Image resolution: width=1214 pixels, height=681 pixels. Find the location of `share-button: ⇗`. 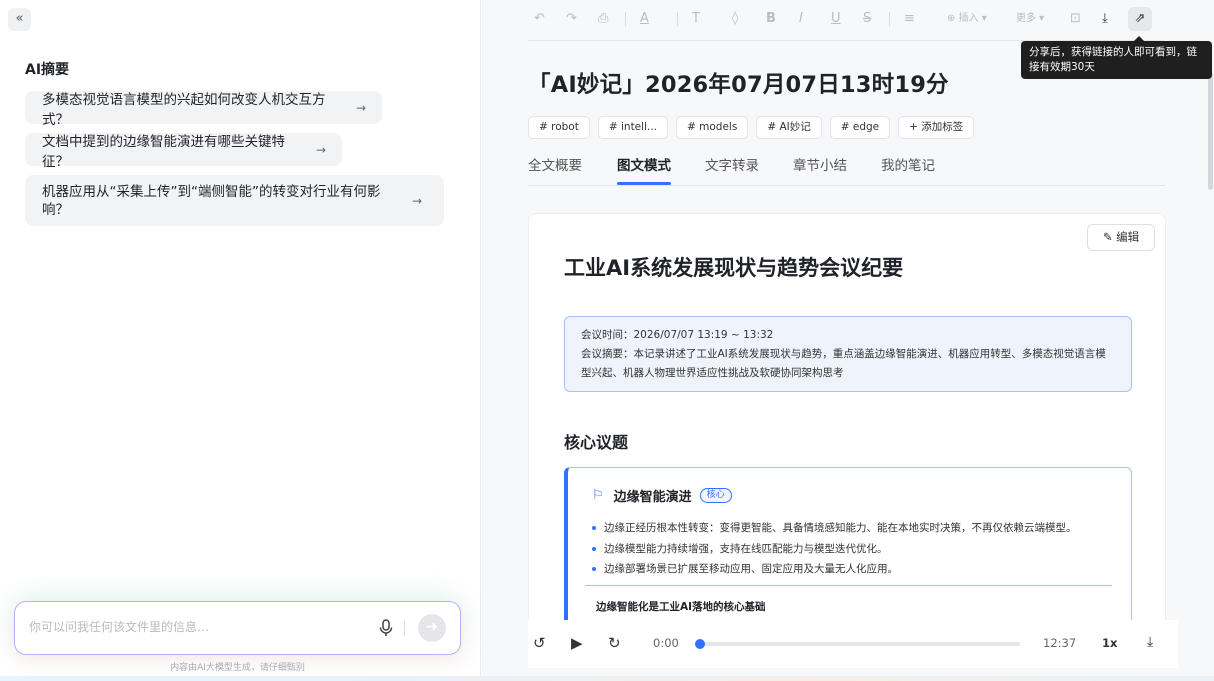

share-button: ⇗ is located at coordinates (1140, 19).